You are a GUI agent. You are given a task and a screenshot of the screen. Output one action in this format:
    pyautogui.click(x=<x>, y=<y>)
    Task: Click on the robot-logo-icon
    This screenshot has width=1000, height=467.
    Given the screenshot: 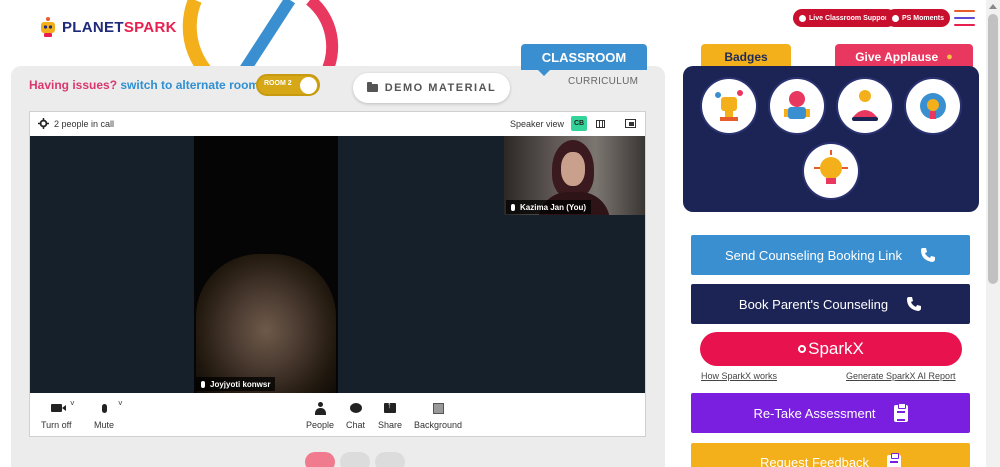 What is the action you would take?
    pyautogui.click(x=48, y=27)
    